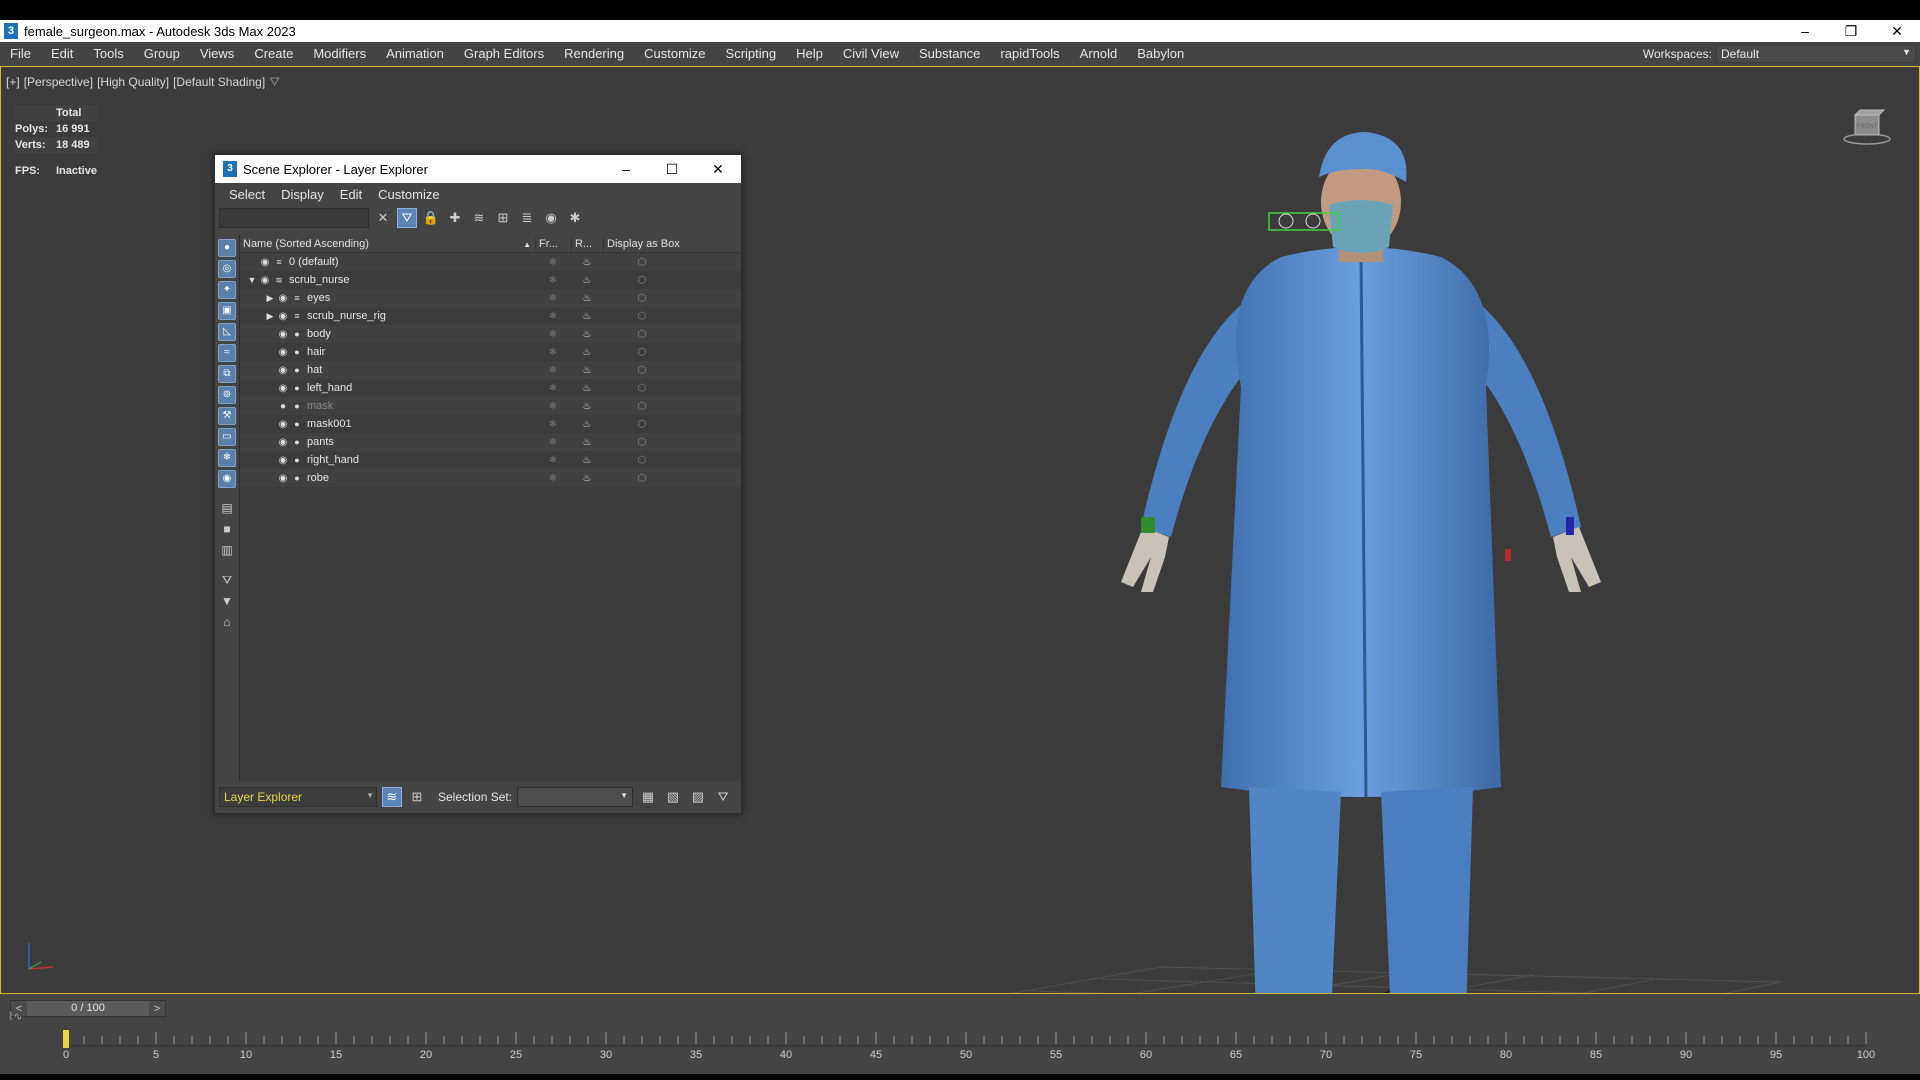 The height and width of the screenshot is (1080, 1920). What do you see at coordinates (551, 218) in the screenshot?
I see `highlight-icon: ◉` at bounding box center [551, 218].